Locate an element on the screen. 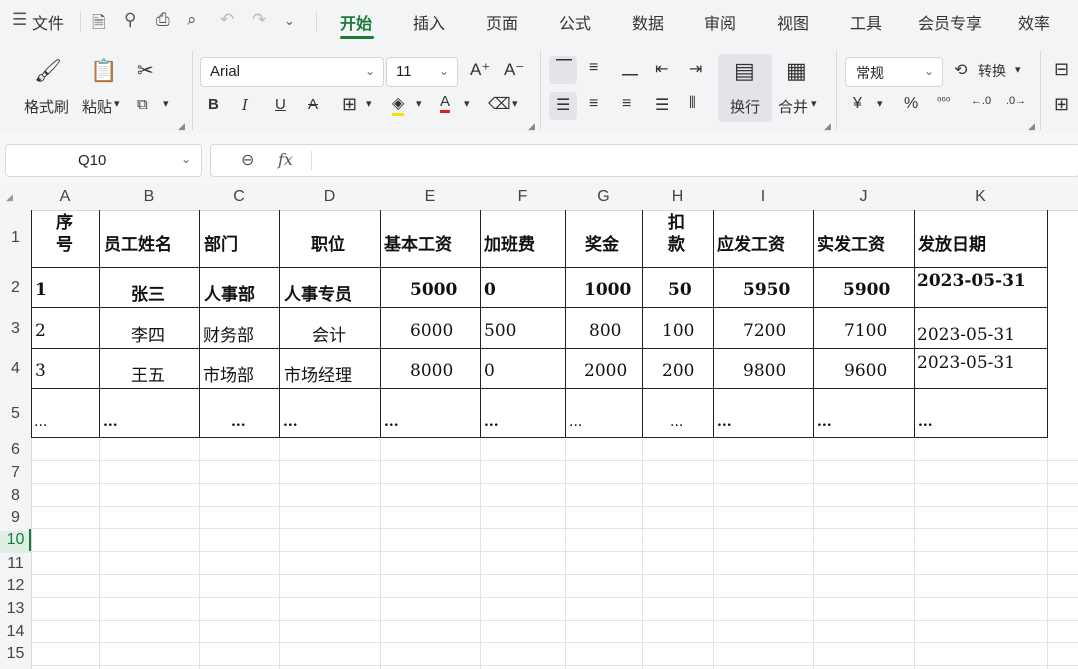  cell-i1: 应发工资 is located at coordinates (751, 242).